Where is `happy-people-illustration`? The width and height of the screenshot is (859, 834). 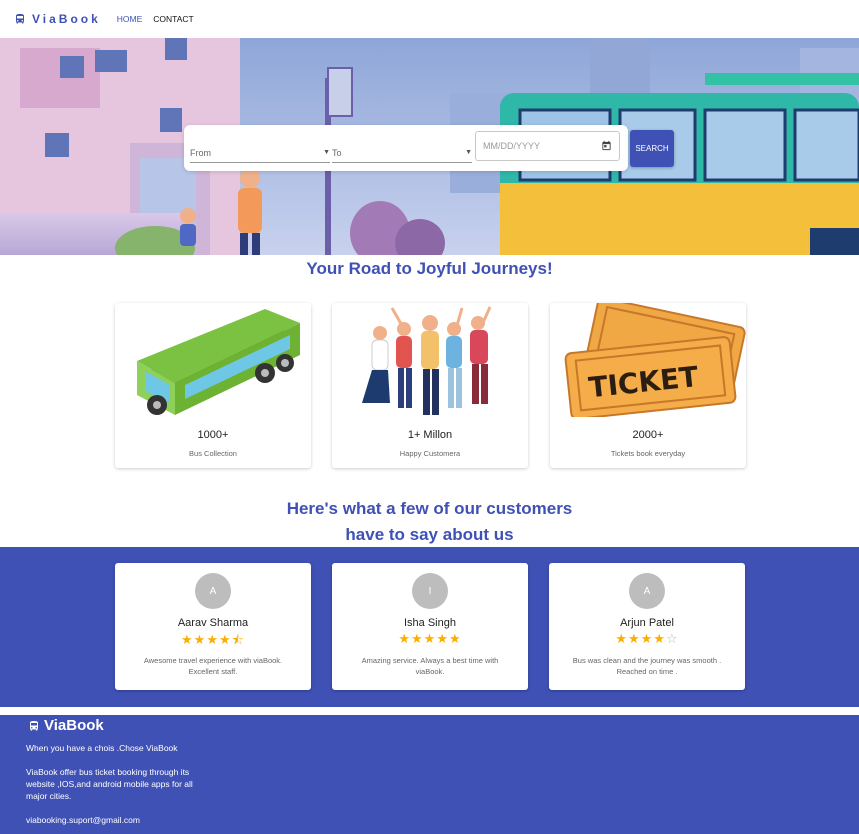
happy-people-illustration is located at coordinates (427, 360).